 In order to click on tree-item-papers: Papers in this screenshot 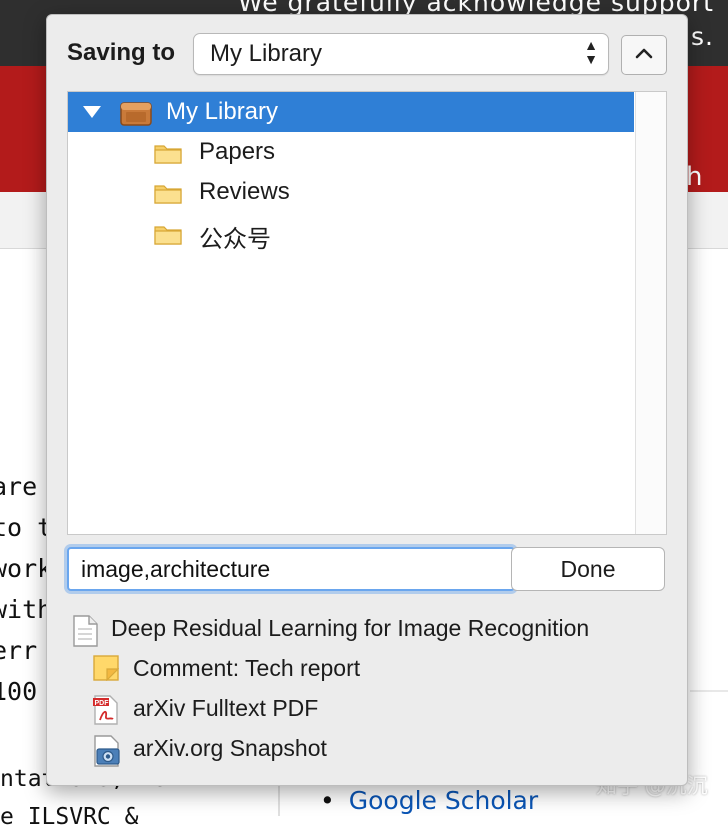, I will do `click(351, 152)`.